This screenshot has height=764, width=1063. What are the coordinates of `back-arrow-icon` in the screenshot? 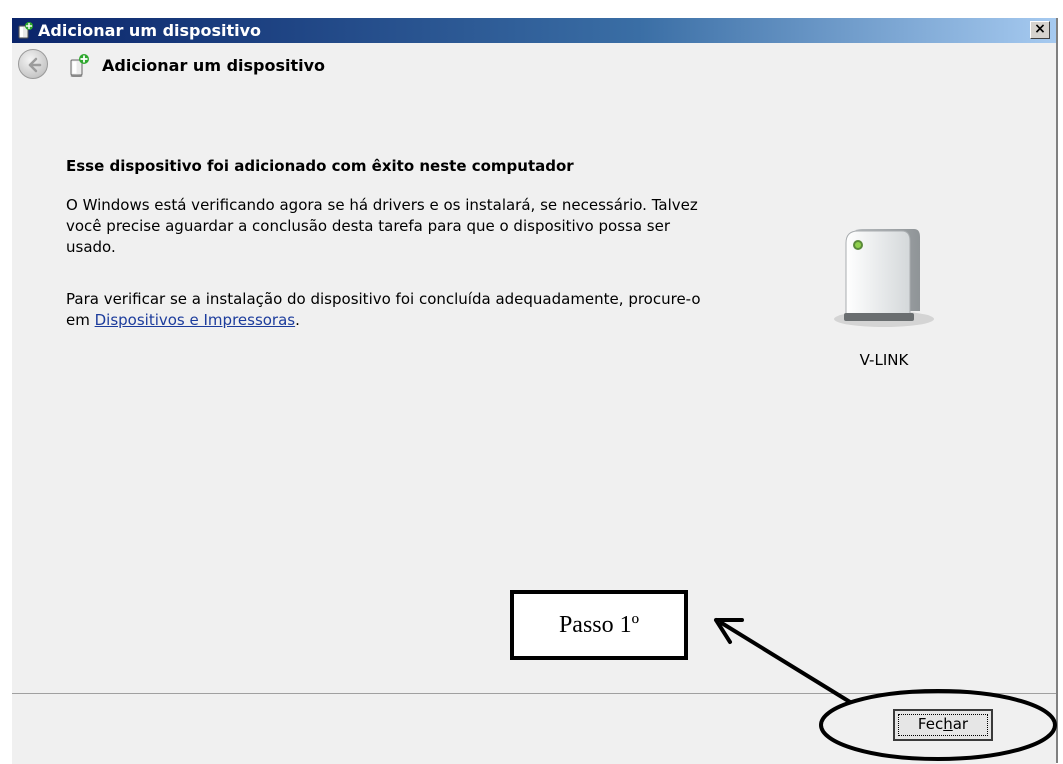 It's located at (35, 65).